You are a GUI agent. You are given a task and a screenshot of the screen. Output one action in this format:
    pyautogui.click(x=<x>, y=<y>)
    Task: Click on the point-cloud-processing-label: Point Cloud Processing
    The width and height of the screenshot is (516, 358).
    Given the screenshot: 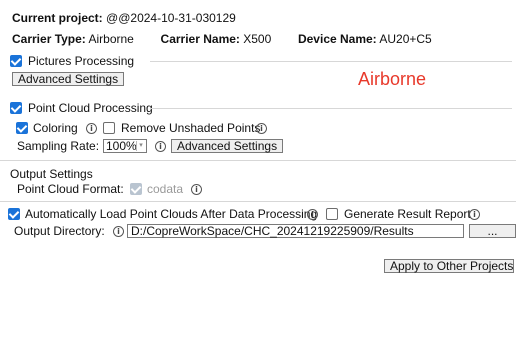 What is the action you would take?
    pyautogui.click(x=90, y=108)
    